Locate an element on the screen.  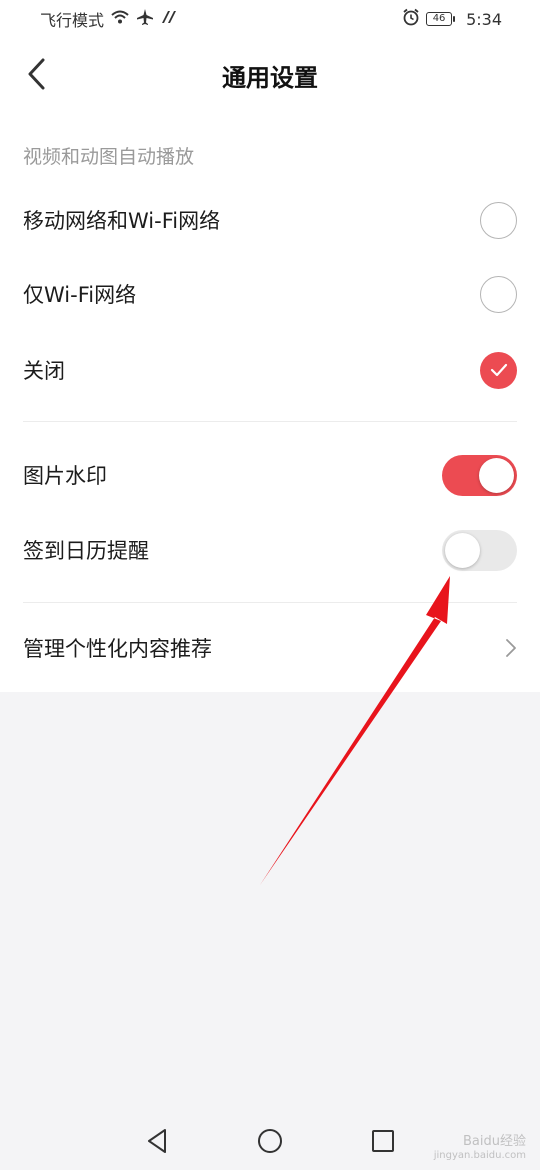
checkin-calendar-reminder-toggle is located at coordinates (479, 550).